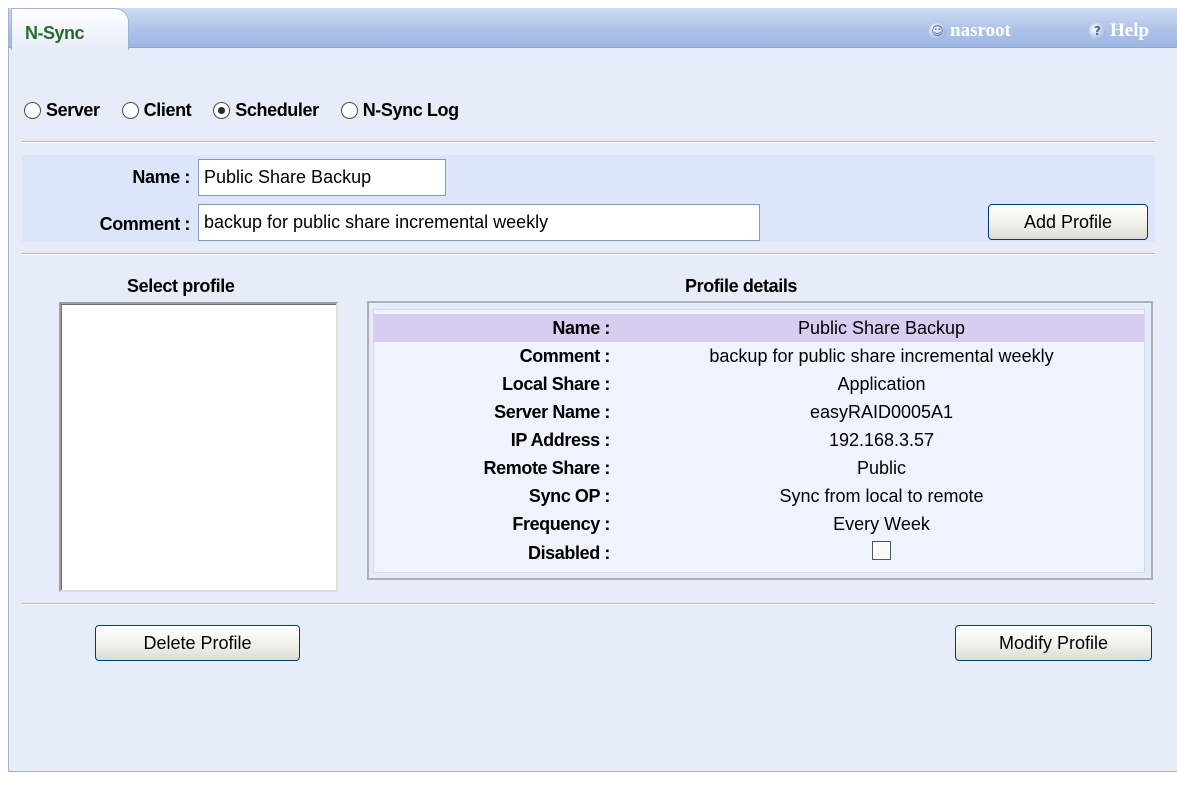 The height and width of the screenshot is (798, 1177). Describe the element at coordinates (556, 383) in the screenshot. I see `detail-key-local-share: Local Share :` at that location.